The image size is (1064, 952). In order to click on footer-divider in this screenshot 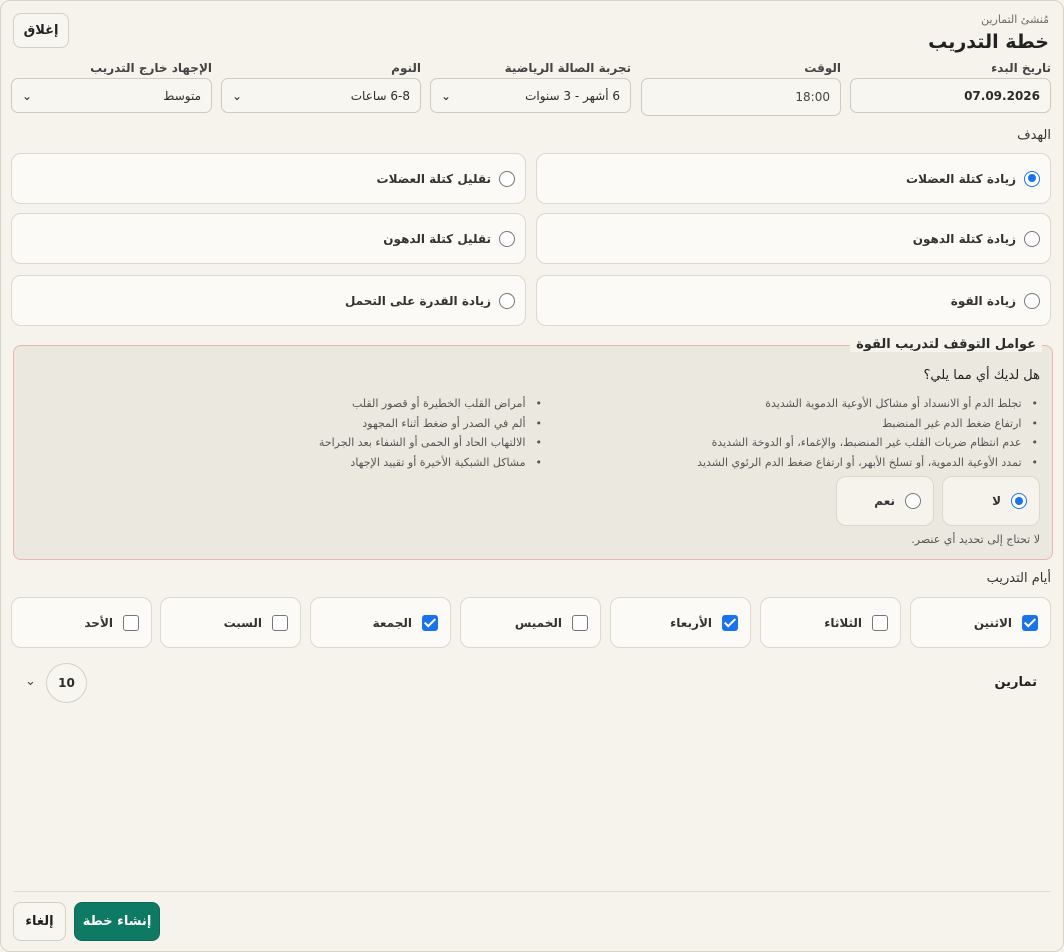, I will do `click(532, 891)`.